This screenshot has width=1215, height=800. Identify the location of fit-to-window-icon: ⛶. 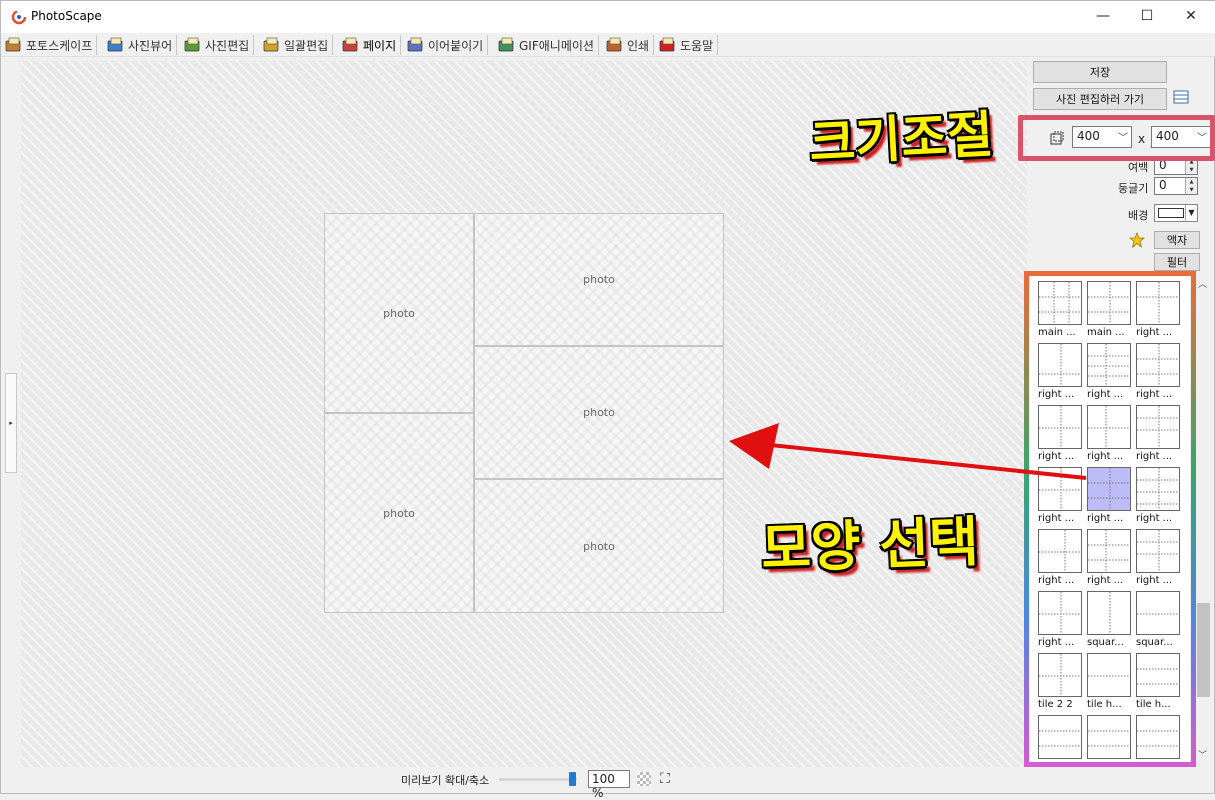
(665, 779).